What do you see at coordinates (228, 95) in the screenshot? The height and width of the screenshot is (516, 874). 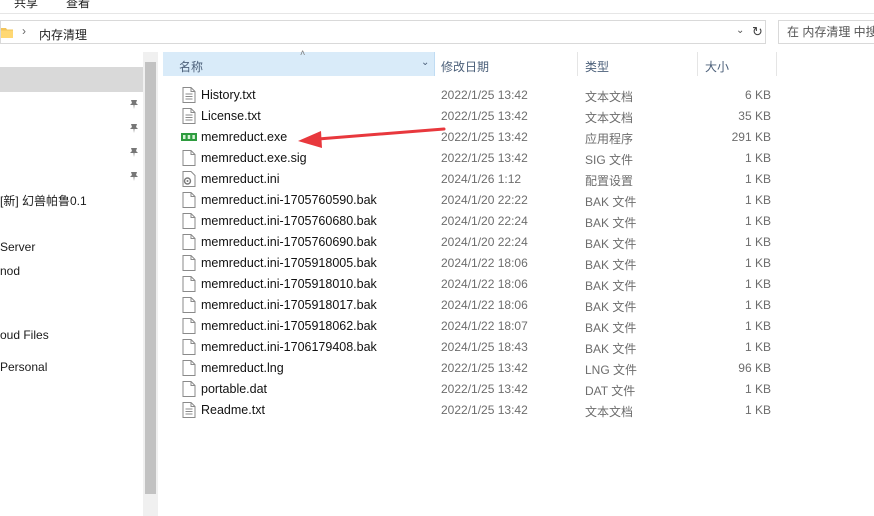 I see `file-name: History.txt` at bounding box center [228, 95].